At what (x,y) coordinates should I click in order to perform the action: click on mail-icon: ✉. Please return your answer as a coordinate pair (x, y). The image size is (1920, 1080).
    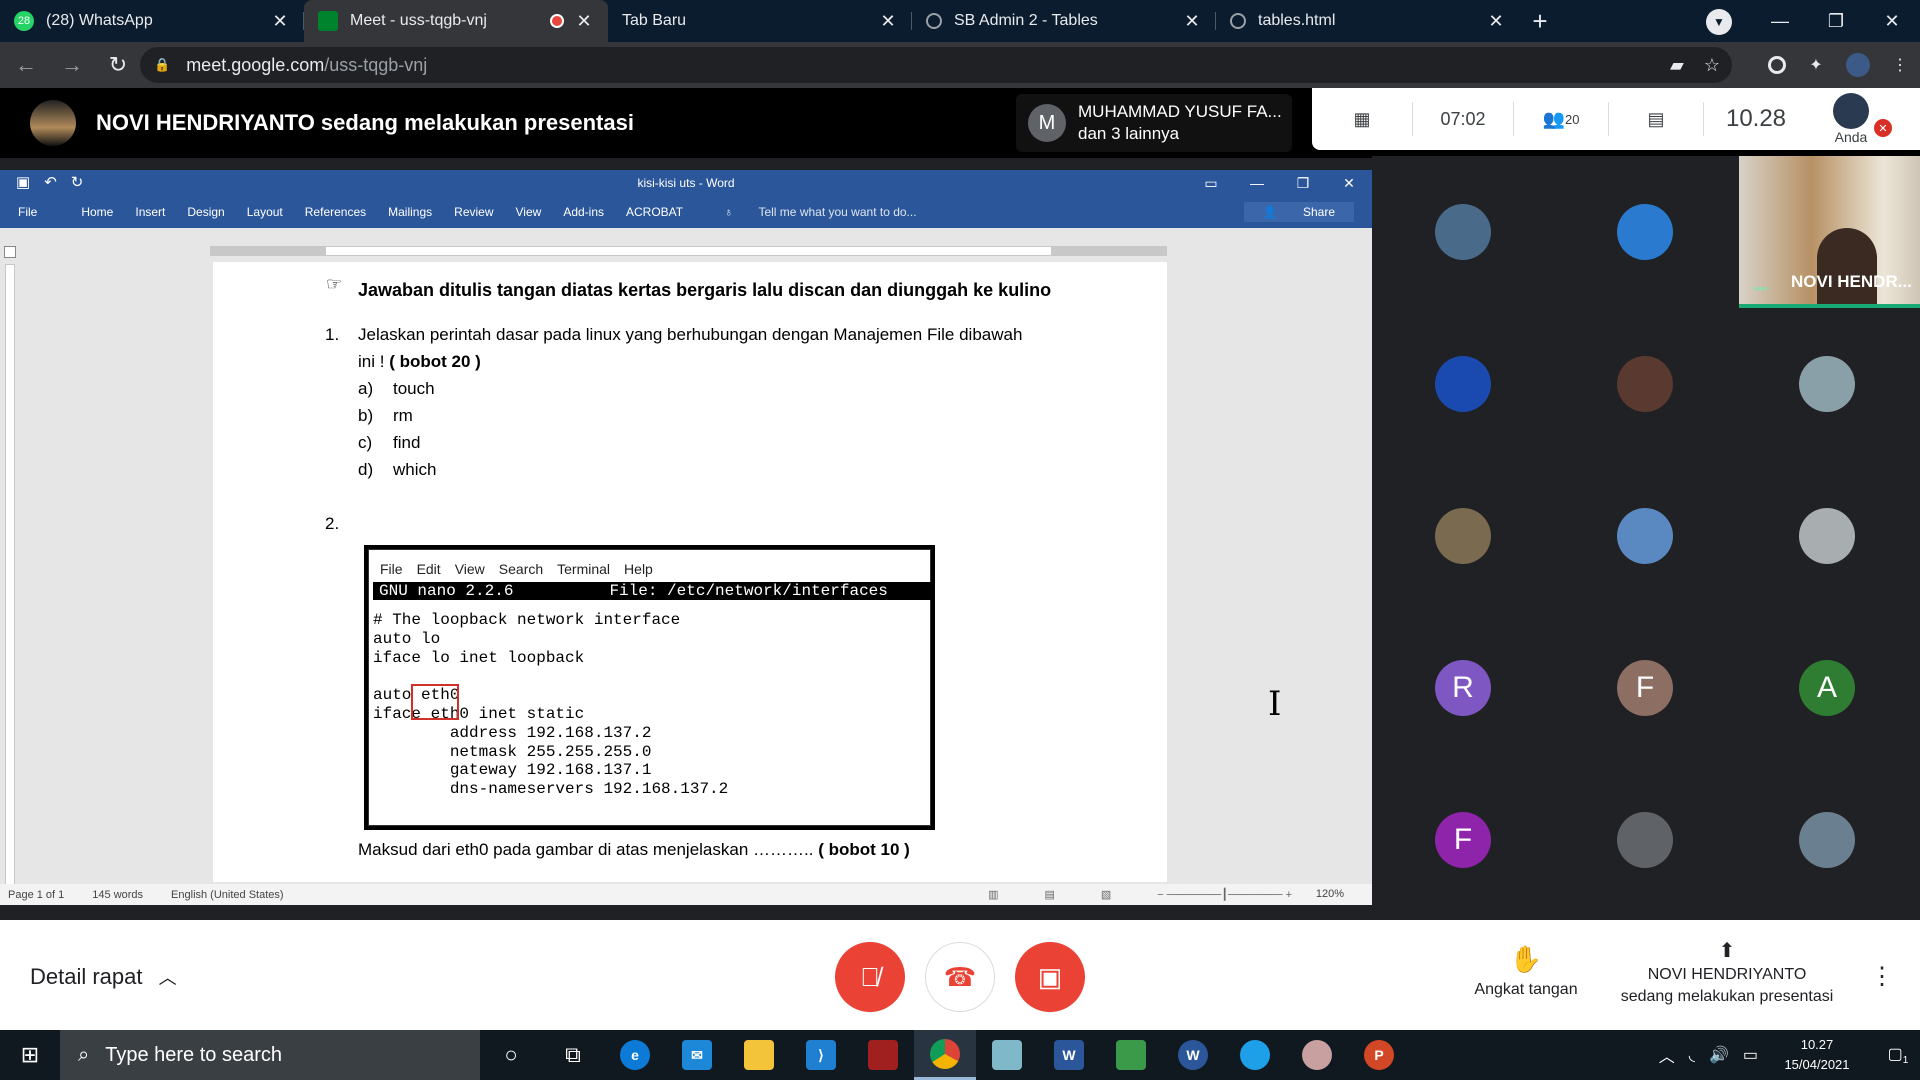
    Looking at the image, I should click on (697, 1055).